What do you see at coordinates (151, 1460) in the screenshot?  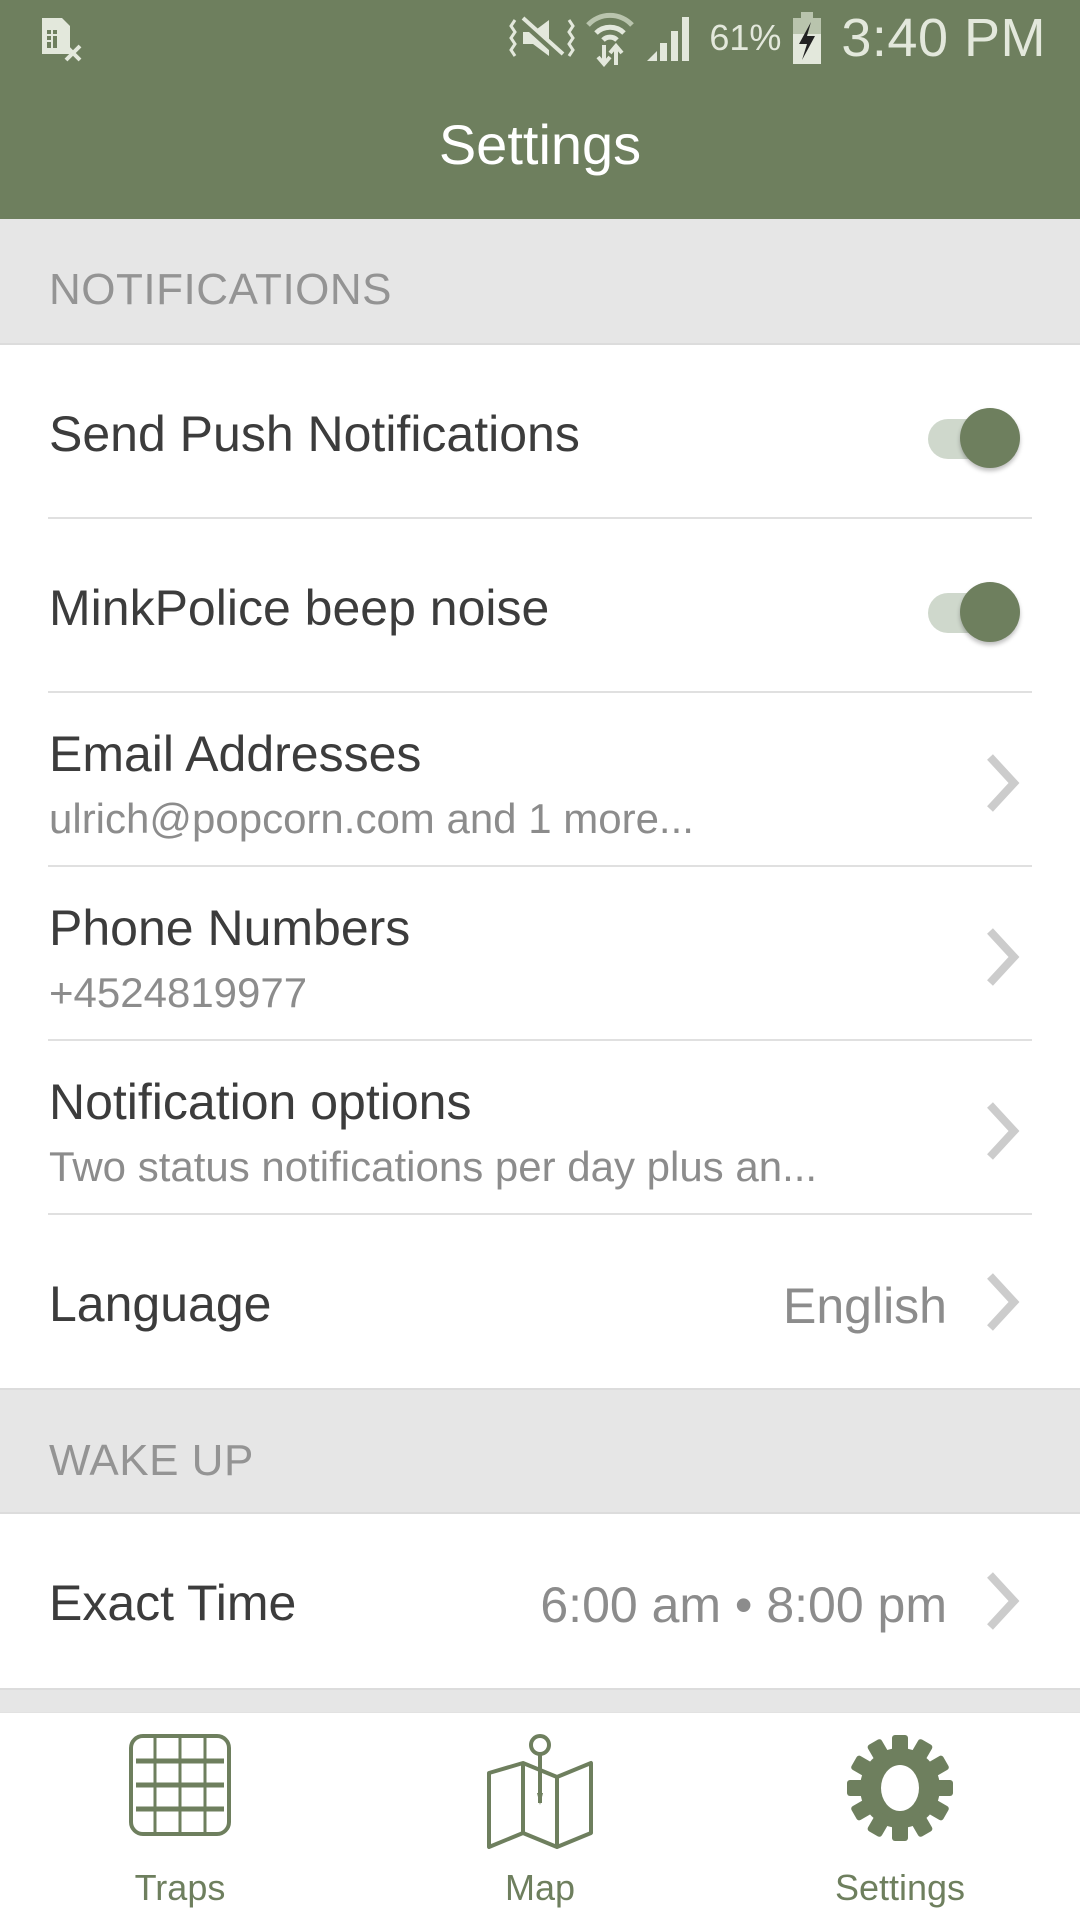 I see `section-label: WAKE UP` at bounding box center [151, 1460].